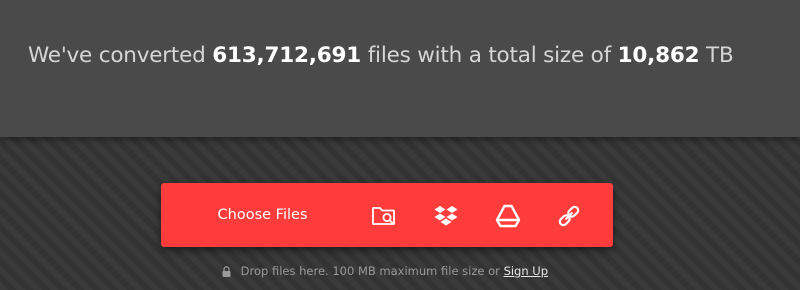  Describe the element at coordinates (569, 216) in the screenshot. I see `link-icon` at that location.